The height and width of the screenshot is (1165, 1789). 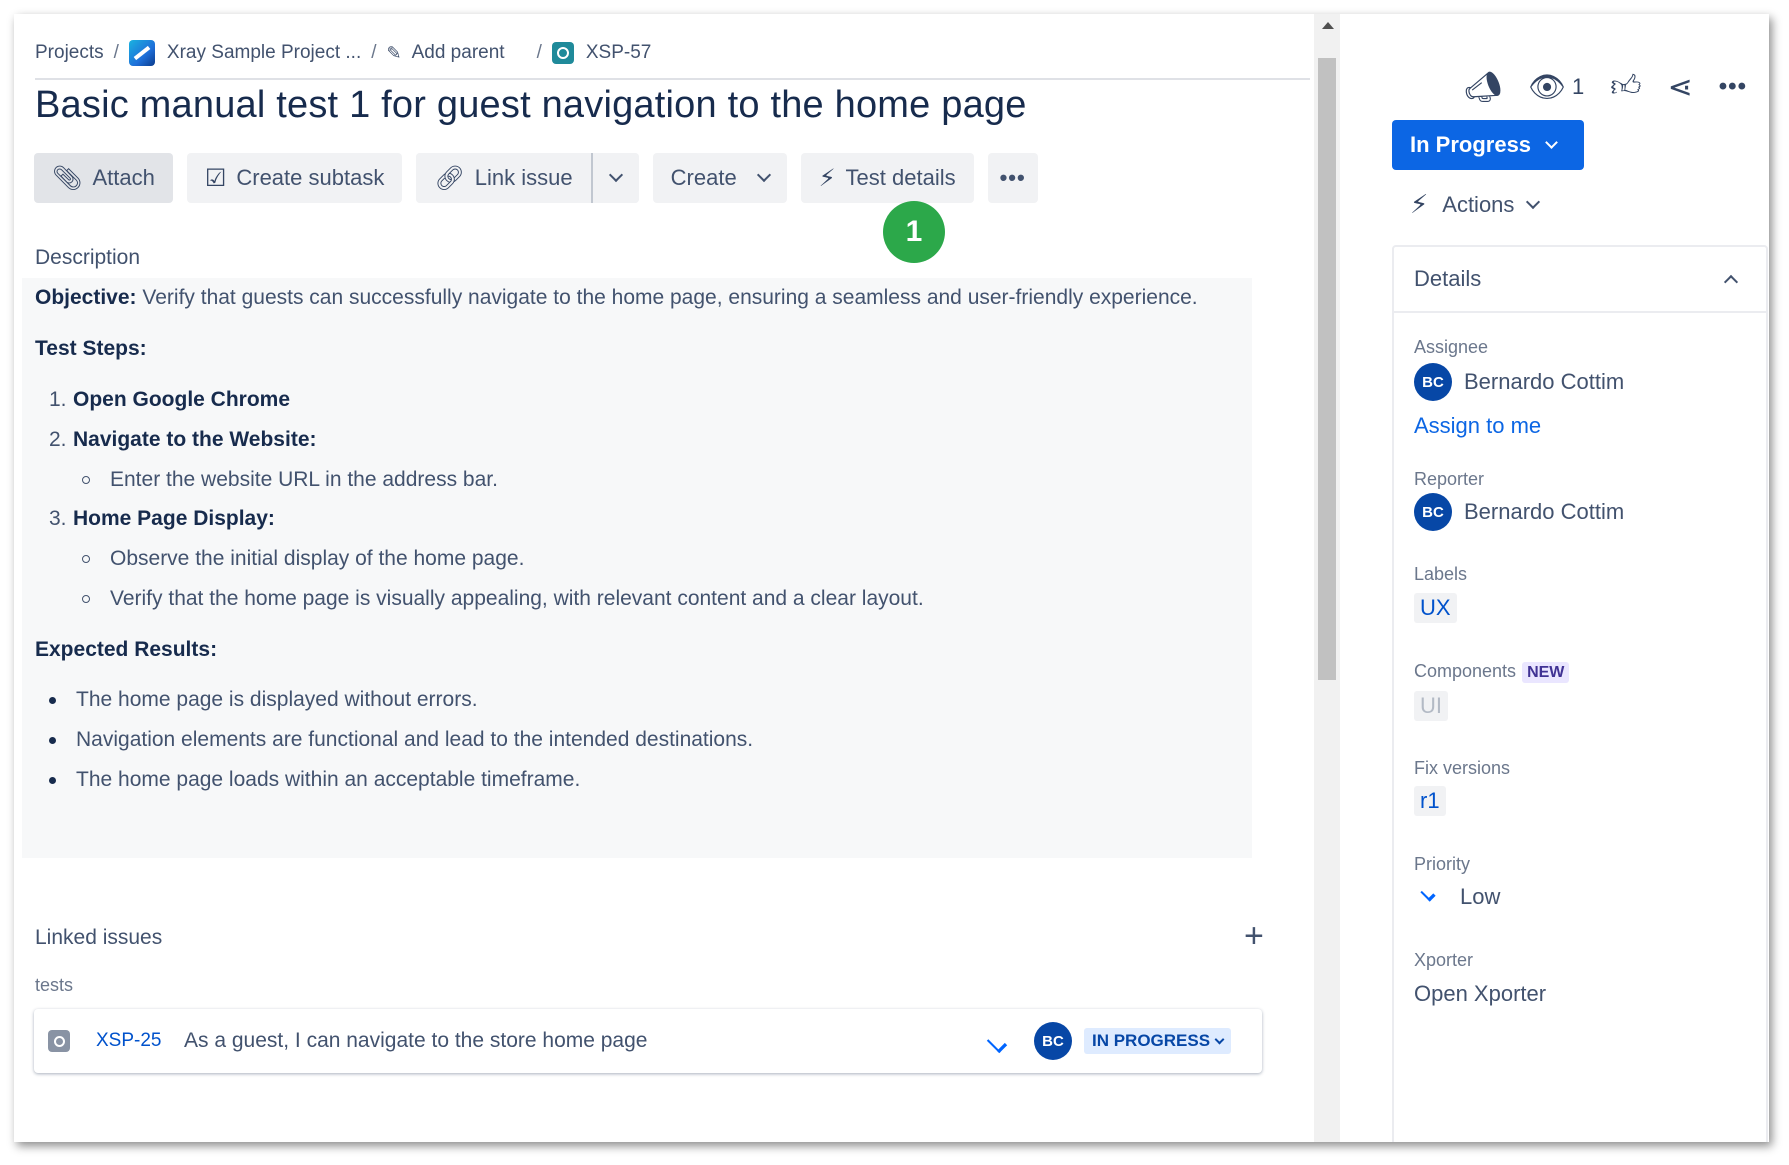 I want to click on component-tag: UI, so click(x=1431, y=706).